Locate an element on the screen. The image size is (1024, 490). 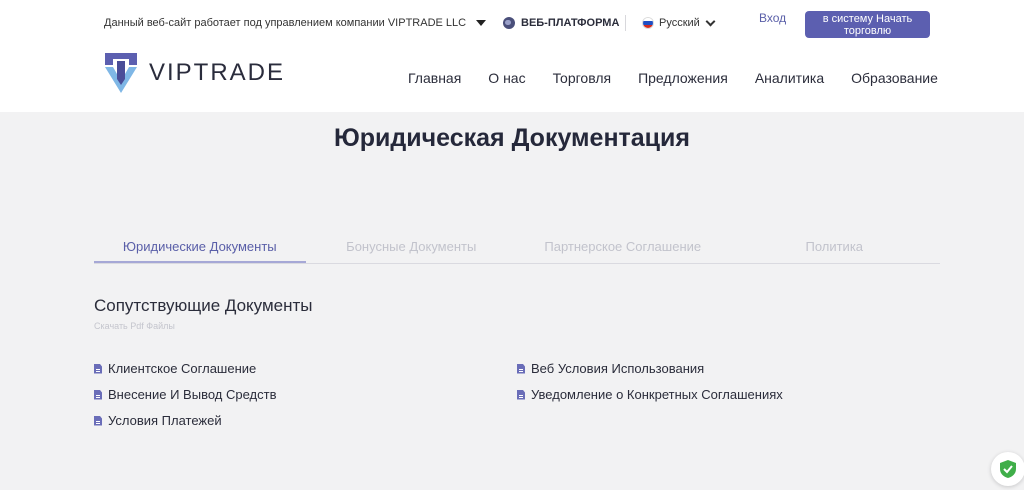
language-selector: Русский is located at coordinates (679, 22).